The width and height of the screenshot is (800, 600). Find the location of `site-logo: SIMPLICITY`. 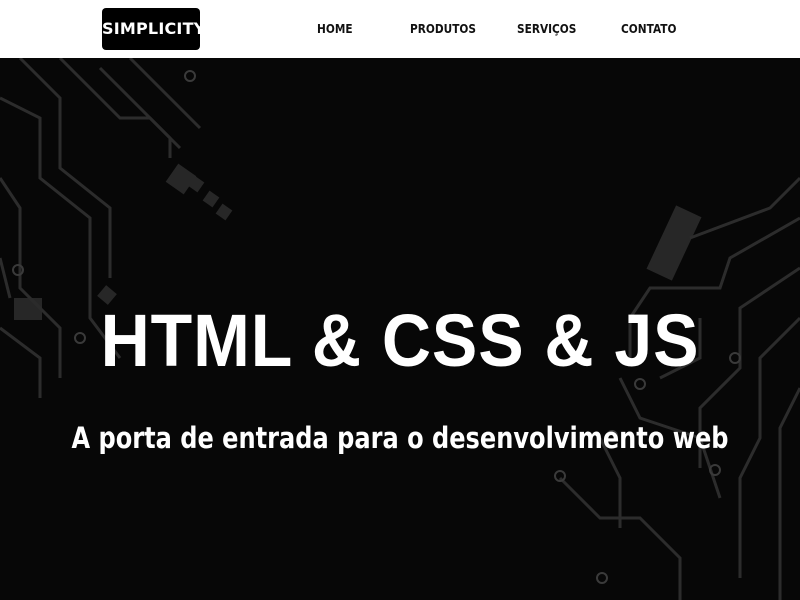

site-logo: SIMPLICITY is located at coordinates (153, 29).